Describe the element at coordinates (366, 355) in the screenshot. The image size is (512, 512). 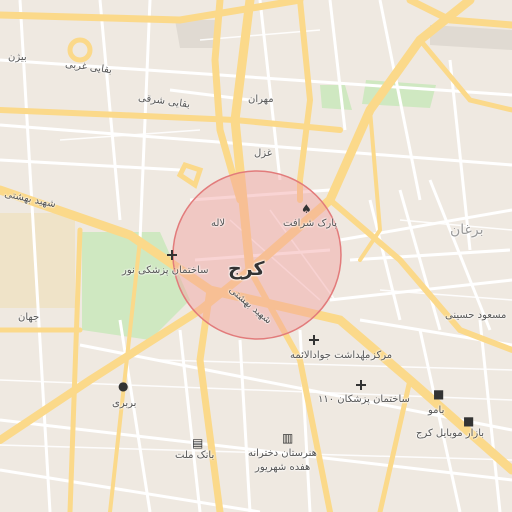
I see `label-ma: ما` at that location.